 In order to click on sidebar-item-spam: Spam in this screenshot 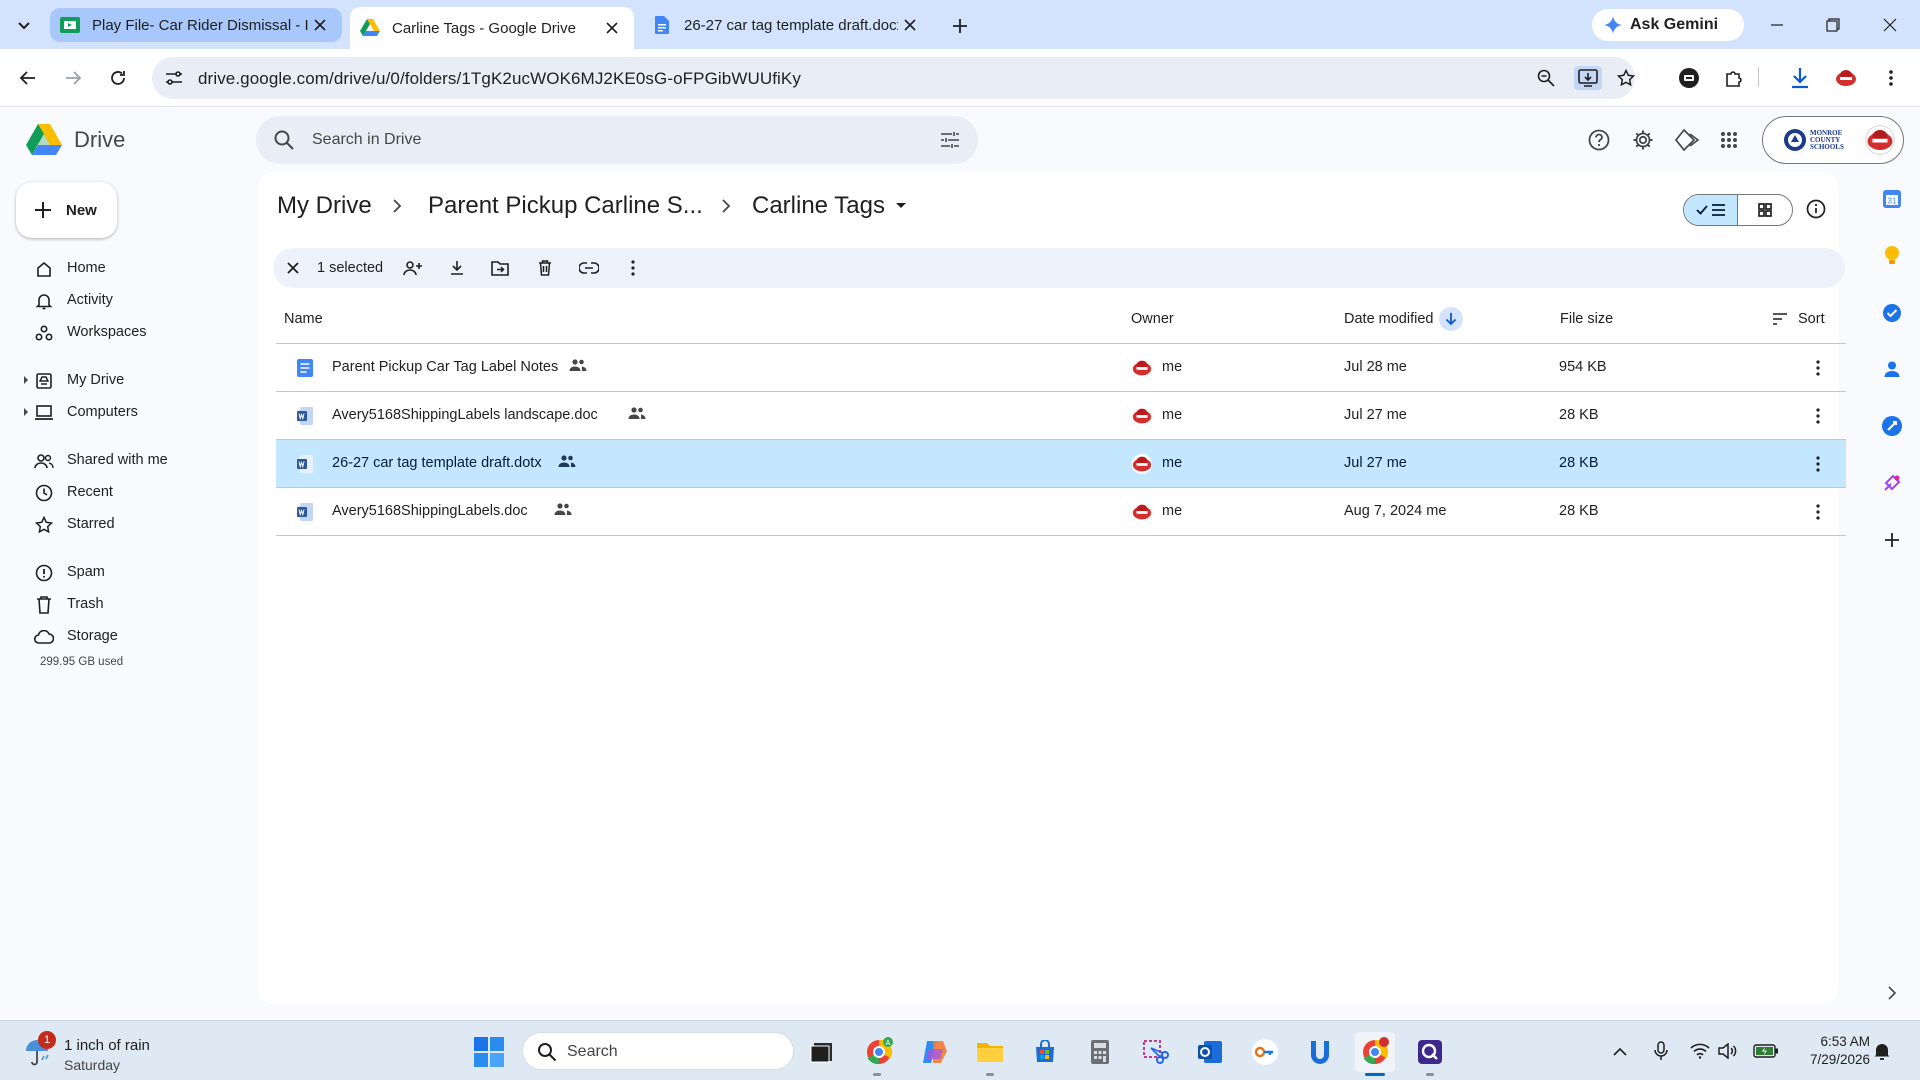, I will do `click(125, 572)`.